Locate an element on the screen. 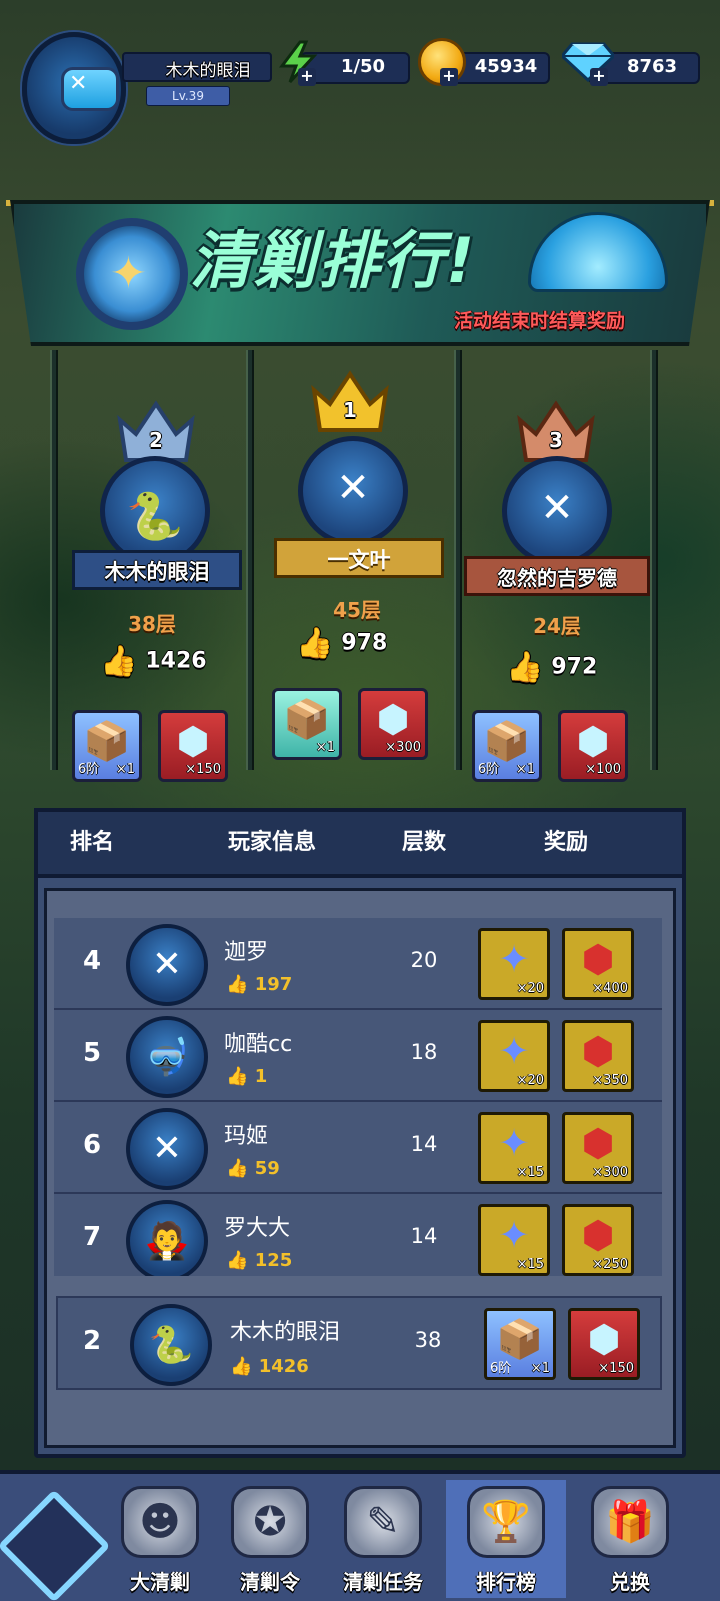 This screenshot has height=1601, width=720. banner-subtitle: 活动结束时结算奖励 is located at coordinates (540, 321).